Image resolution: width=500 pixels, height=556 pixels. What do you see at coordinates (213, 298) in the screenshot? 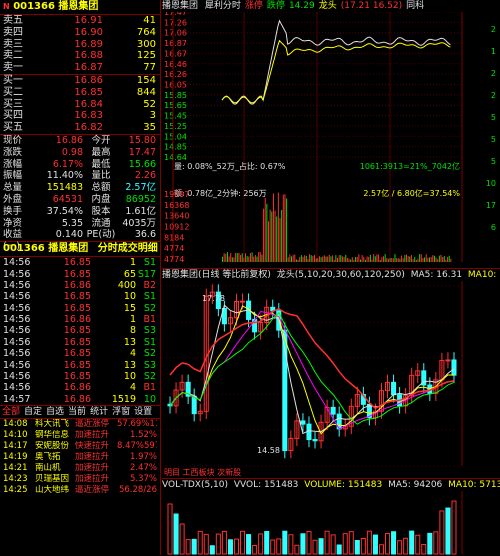
I see `high-label: 17.78` at bounding box center [213, 298].